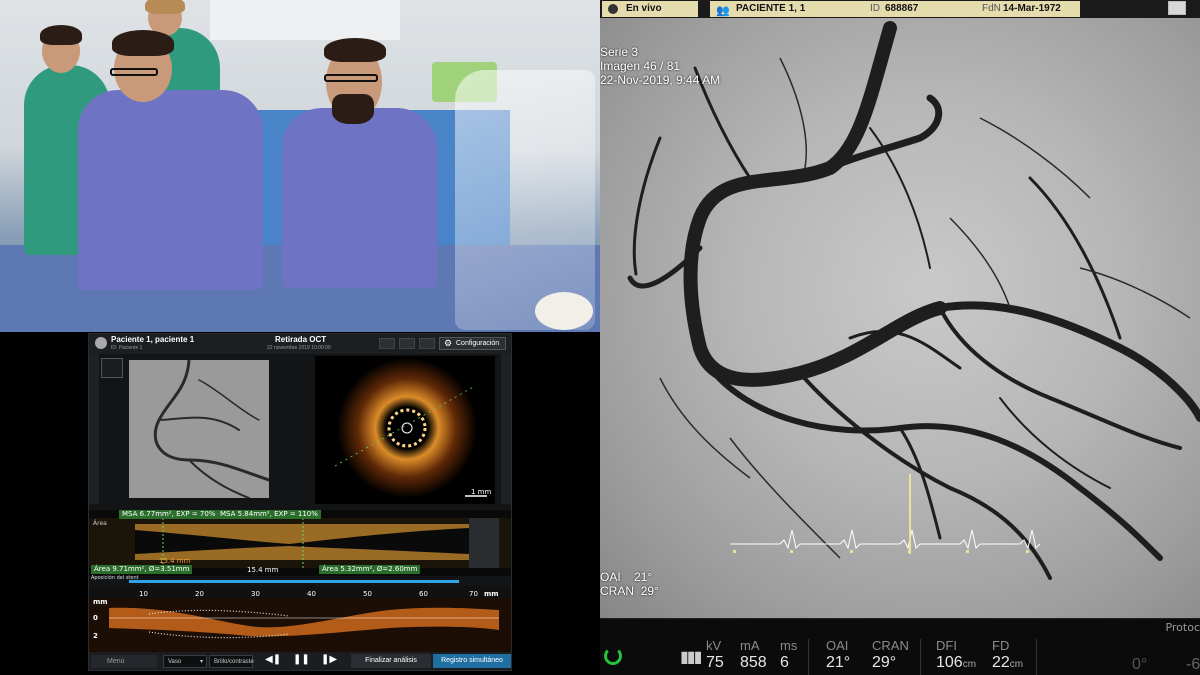  What do you see at coordinates (199, 594) in the screenshot?
I see `tick-label: 20` at bounding box center [199, 594].